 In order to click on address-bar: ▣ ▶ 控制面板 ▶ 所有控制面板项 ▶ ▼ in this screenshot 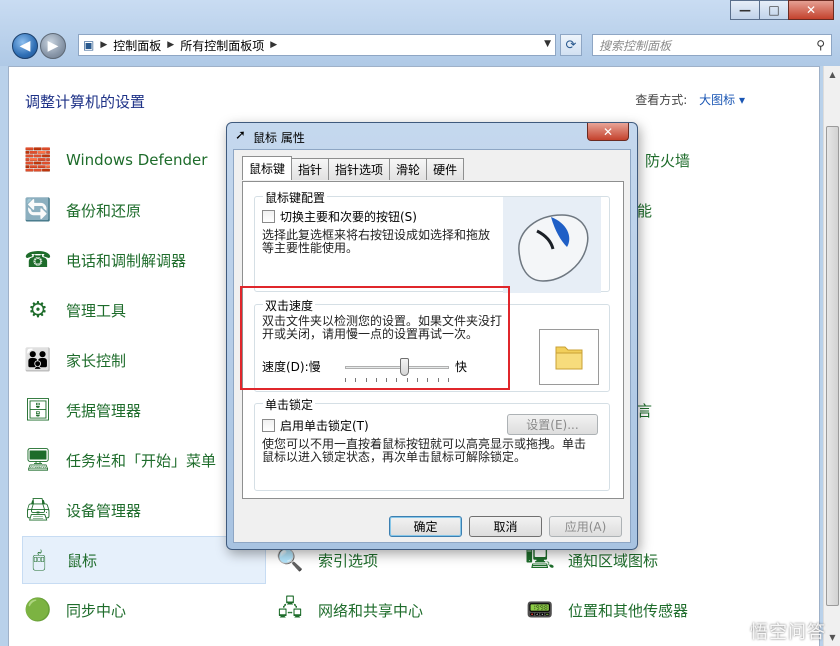, I will do `click(317, 45)`.